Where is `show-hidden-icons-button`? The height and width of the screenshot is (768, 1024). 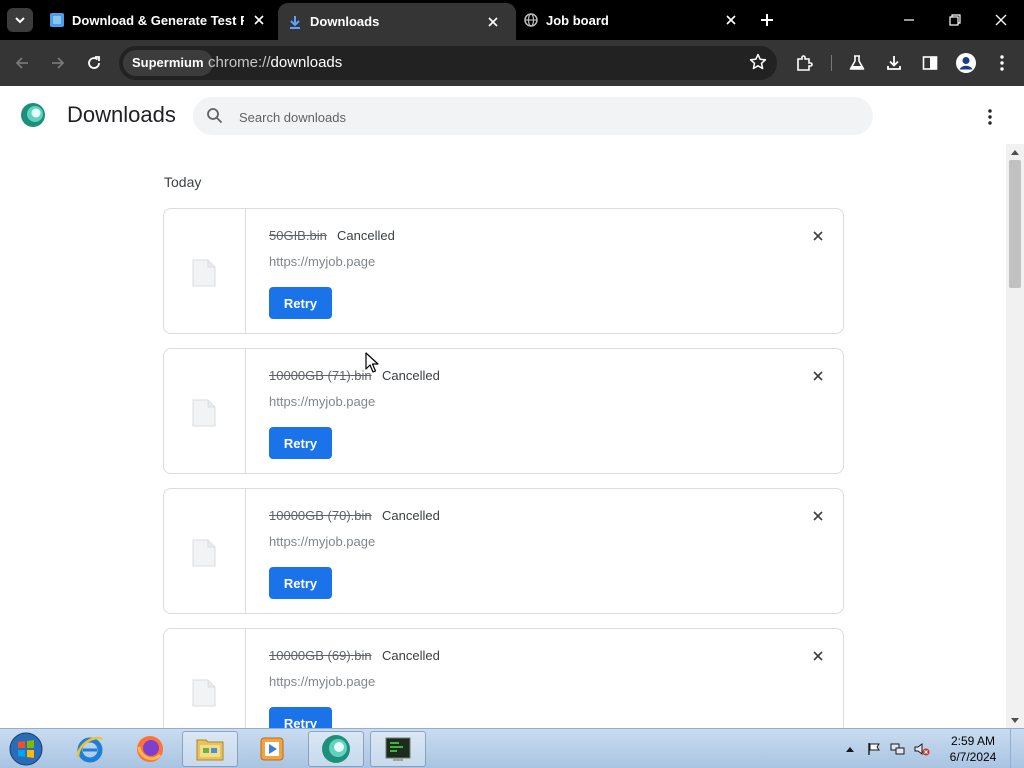 show-hidden-icons-button is located at coordinates (850, 749).